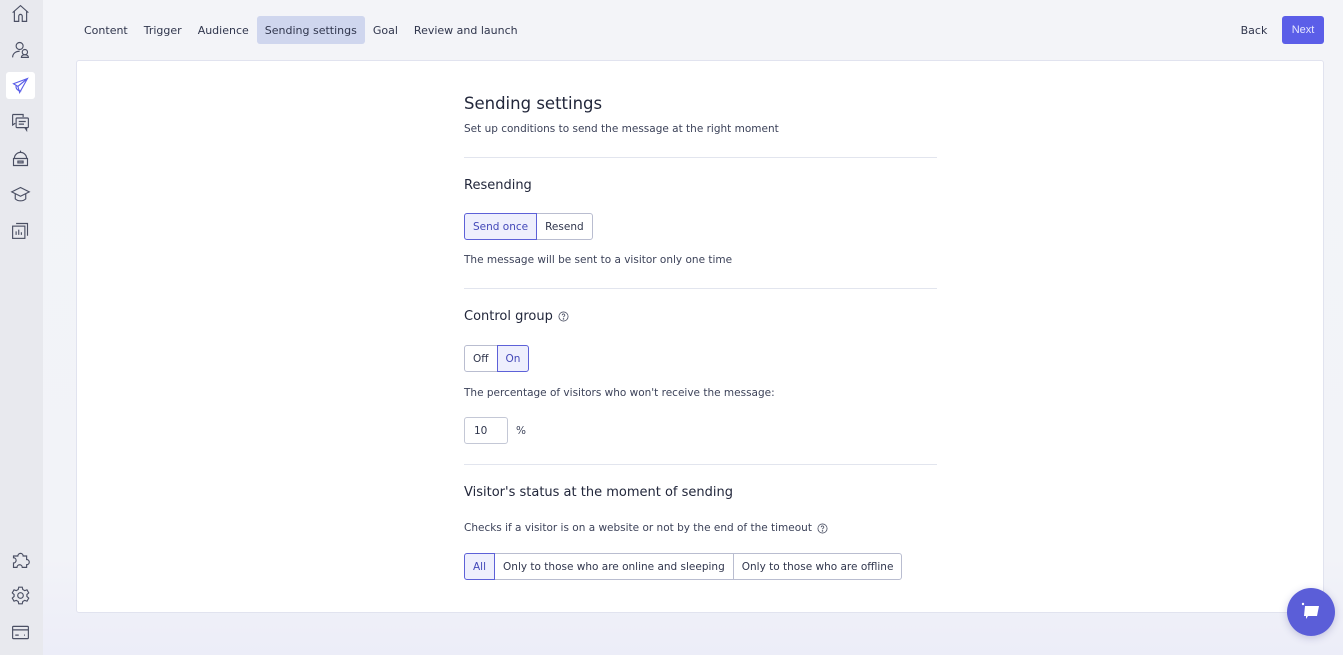 This screenshot has width=1343, height=655. What do you see at coordinates (501, 226) in the screenshot?
I see `send-once-option: Send once` at bounding box center [501, 226].